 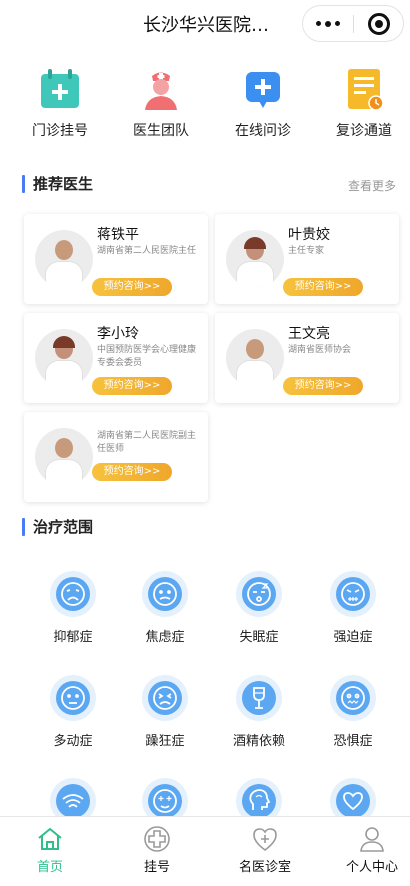 I want to click on mini-program-capsule, so click(x=353, y=23).